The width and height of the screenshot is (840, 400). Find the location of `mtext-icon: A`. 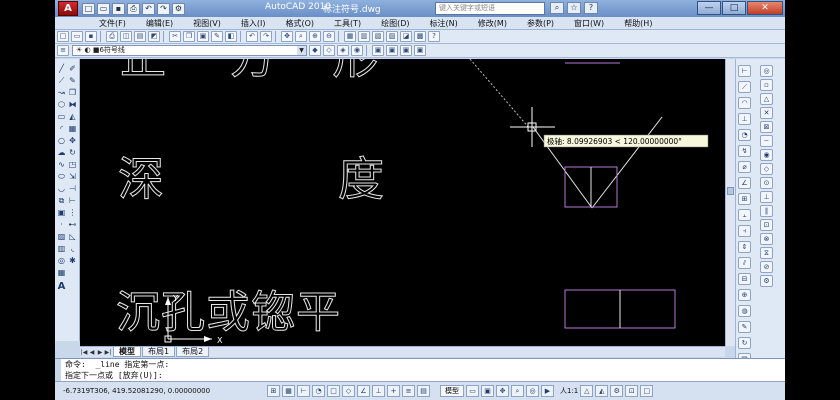

mtext-icon: A is located at coordinates (61, 286).